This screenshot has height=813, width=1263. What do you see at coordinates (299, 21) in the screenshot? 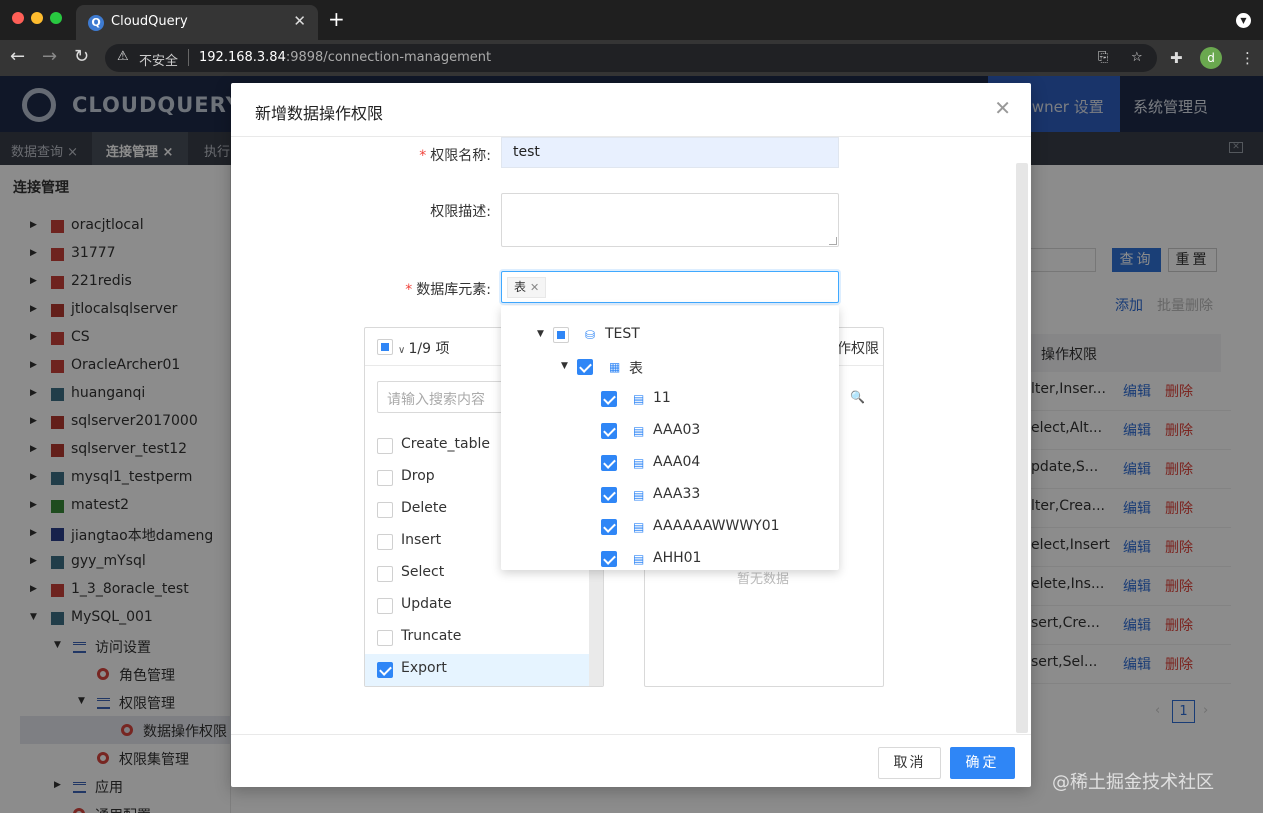
I see `tab-close-icon: ✕` at bounding box center [299, 21].